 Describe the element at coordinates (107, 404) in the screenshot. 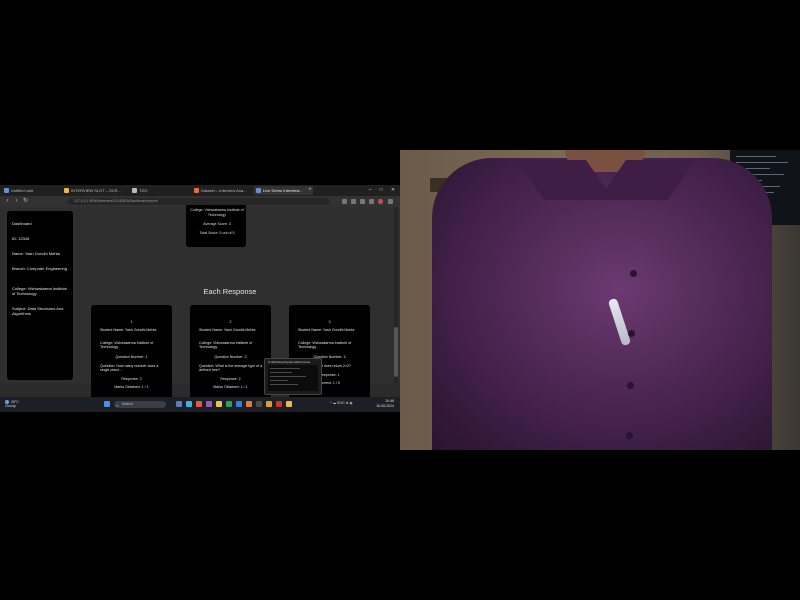

I see `start-icon` at that location.